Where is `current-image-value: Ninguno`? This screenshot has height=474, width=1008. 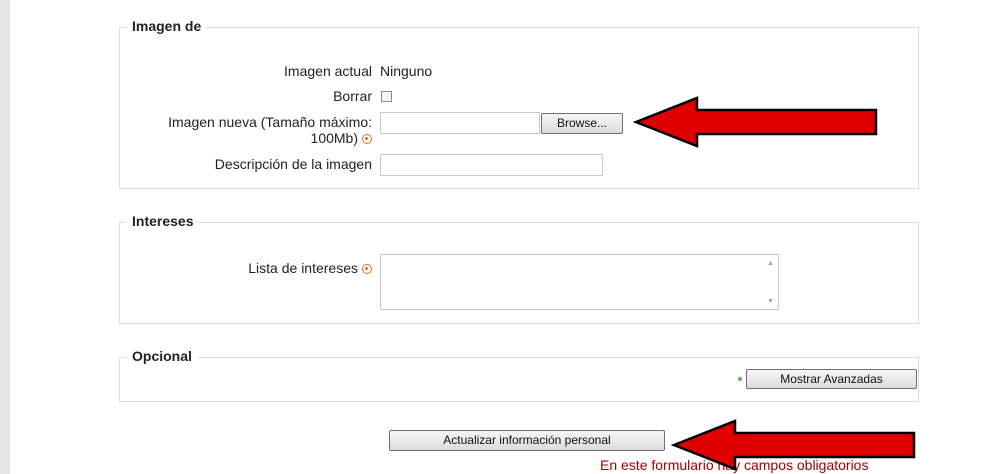 current-image-value: Ninguno is located at coordinates (406, 71).